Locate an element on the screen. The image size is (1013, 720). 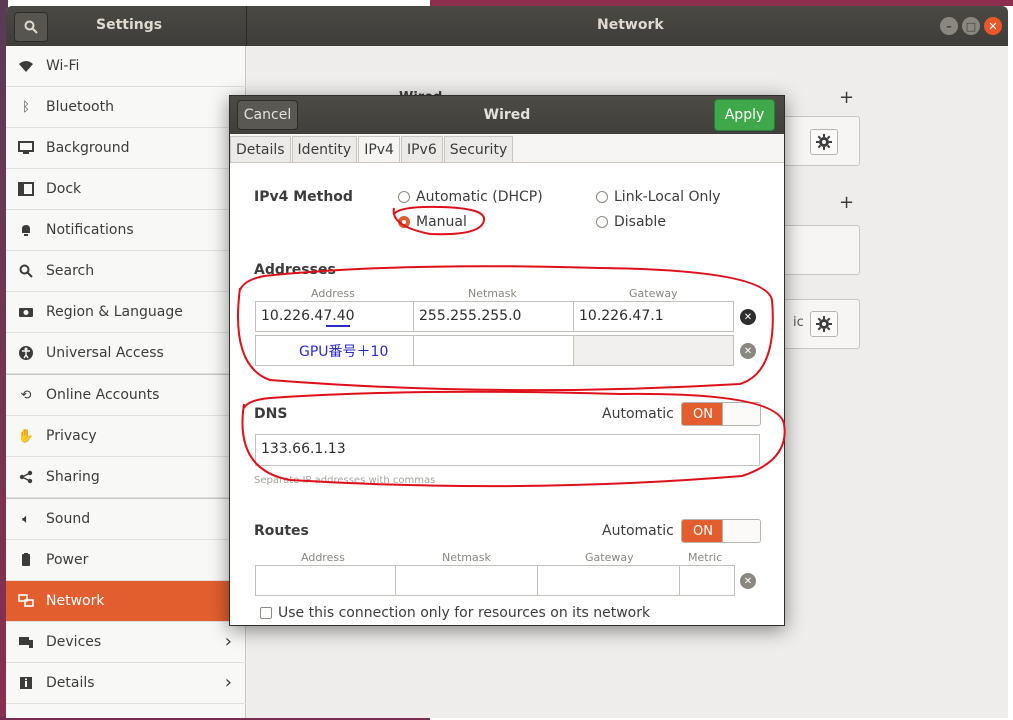
sidebar-item-background: Background is located at coordinates (126, 148).